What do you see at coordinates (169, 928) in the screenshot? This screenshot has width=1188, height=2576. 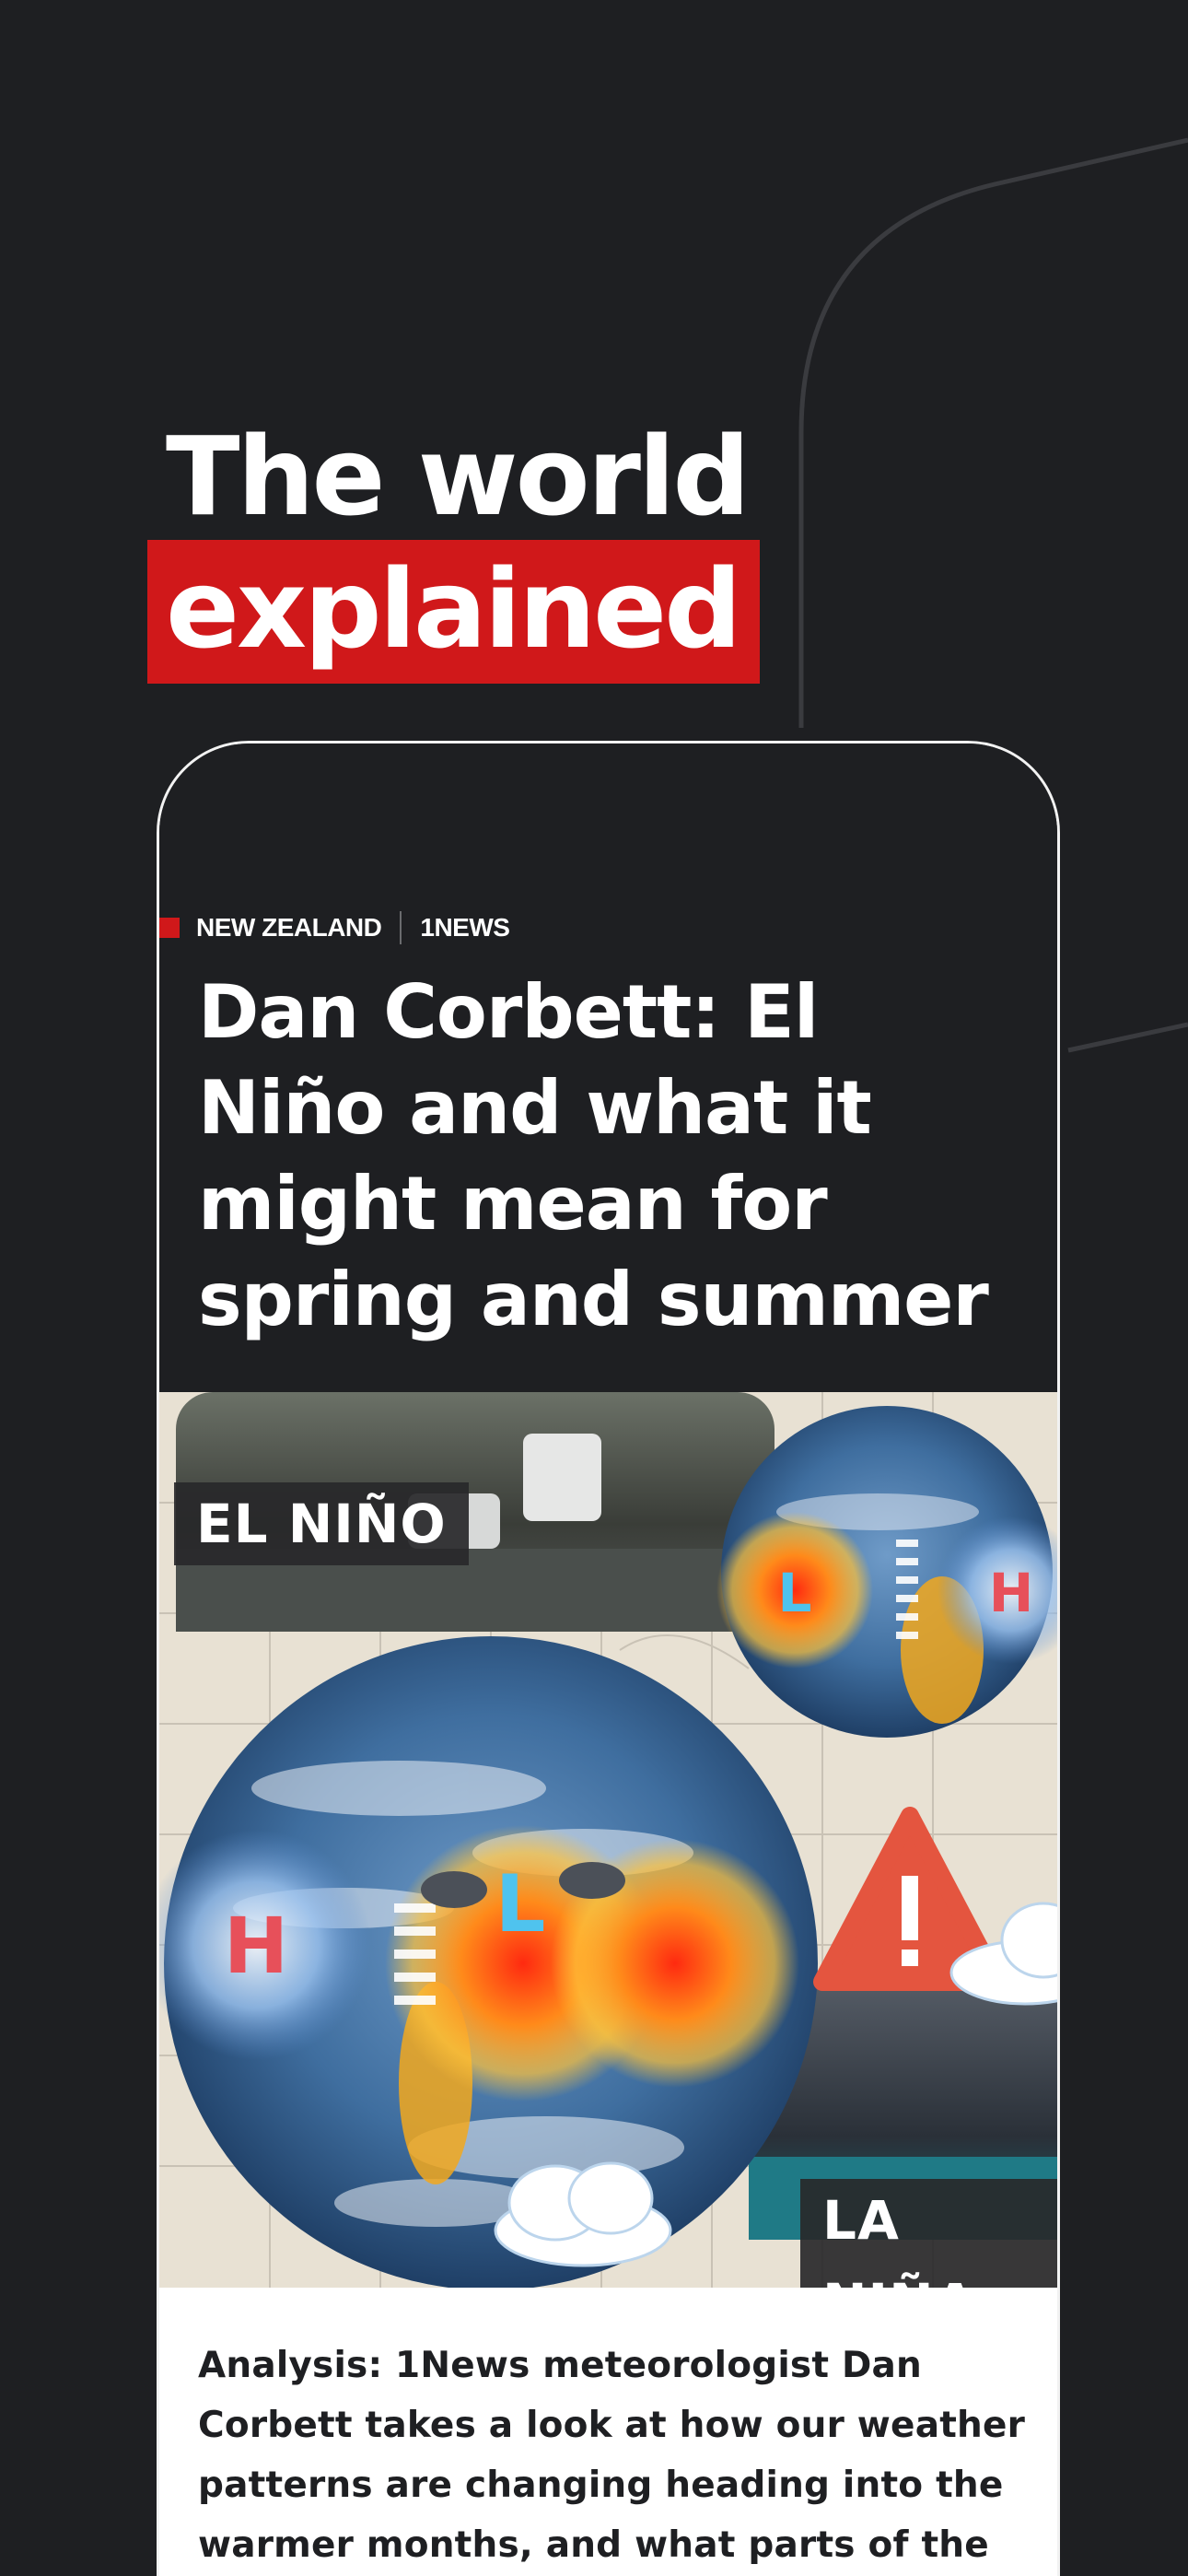 I see `category-marker` at bounding box center [169, 928].